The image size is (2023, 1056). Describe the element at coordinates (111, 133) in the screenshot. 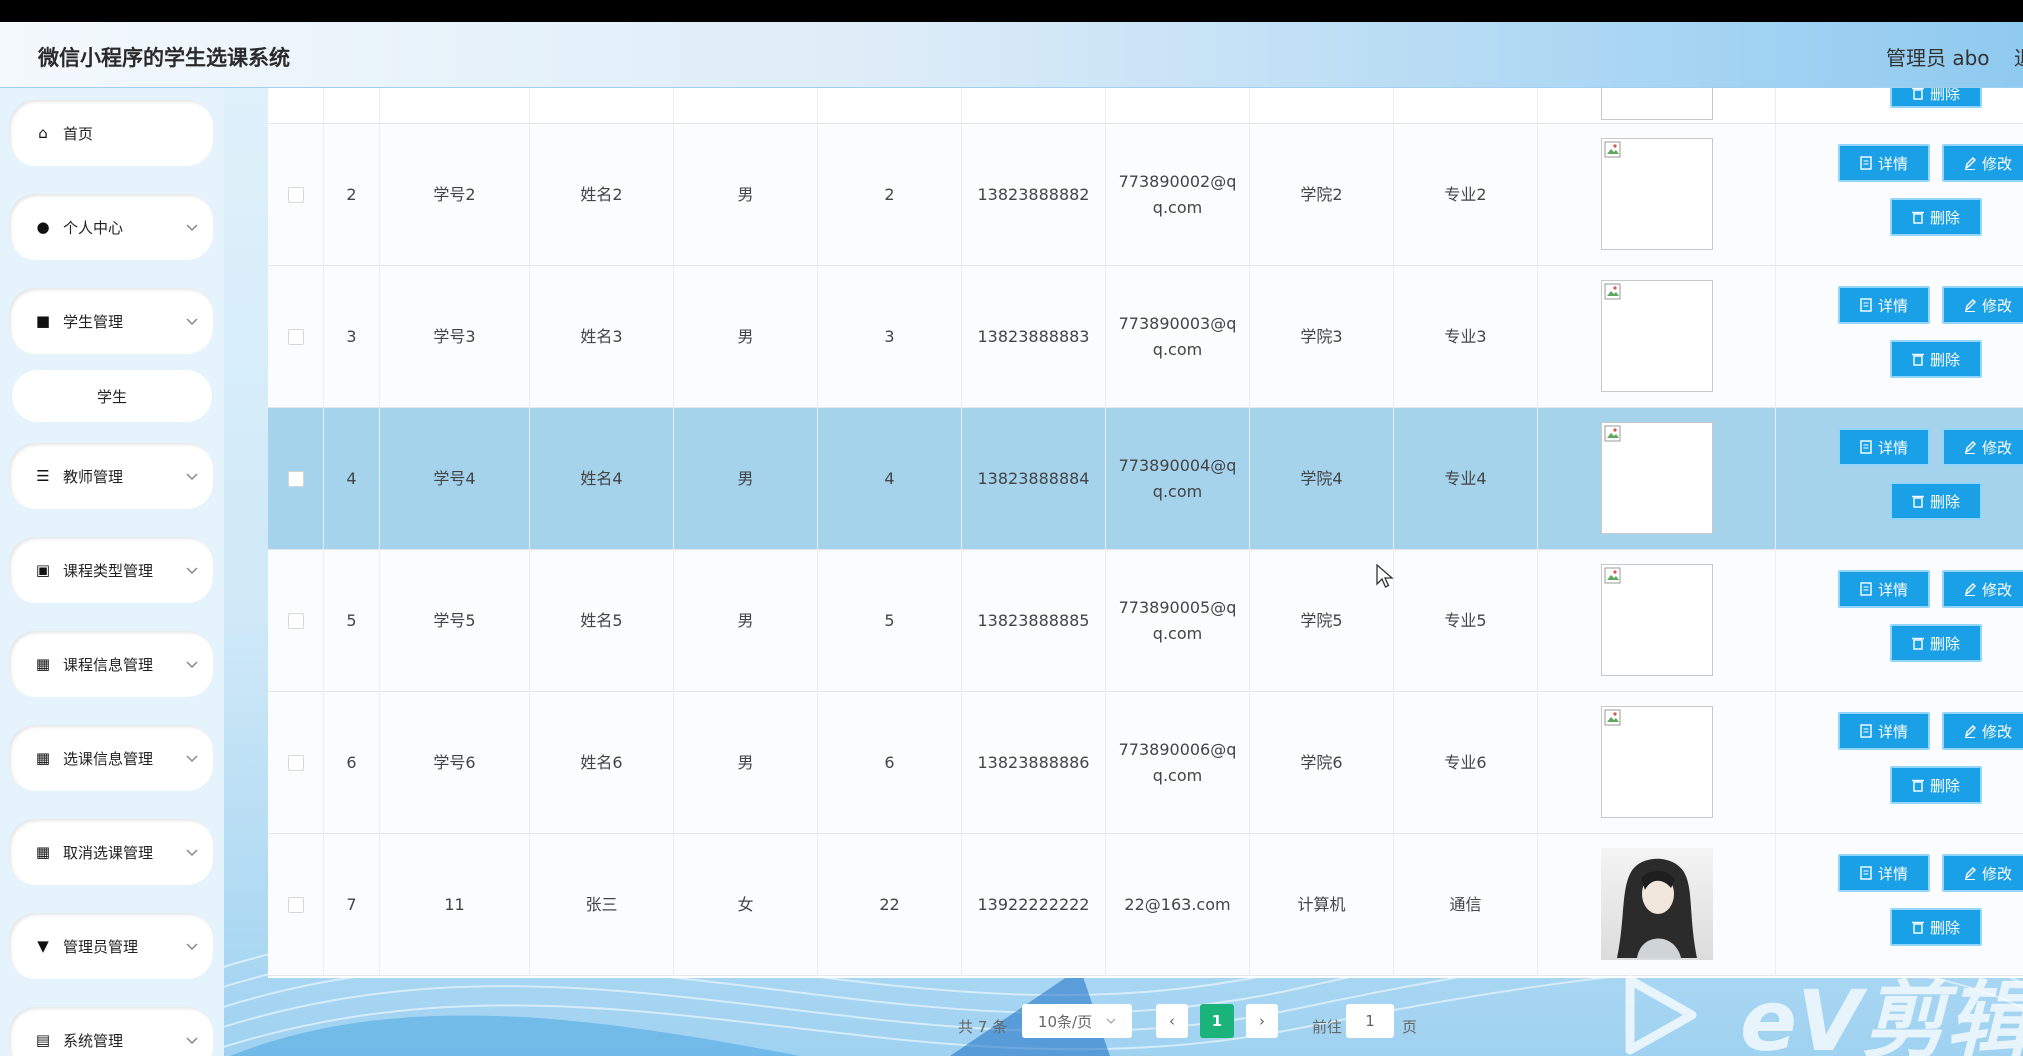

I see `sidebar-item-home: ⌂ 首页` at that location.